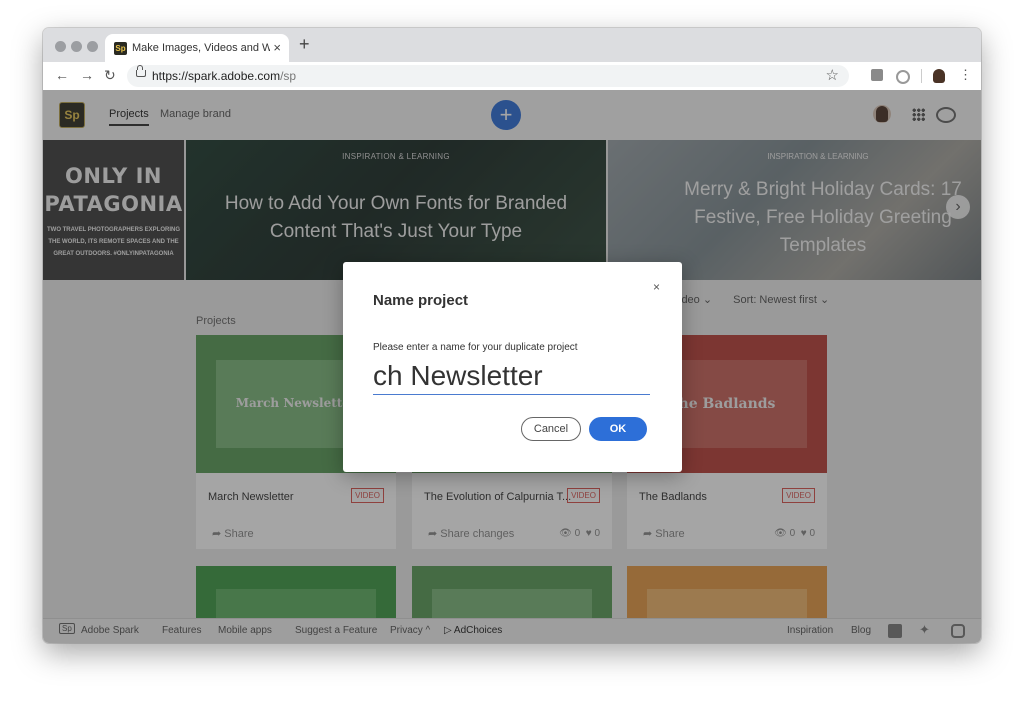 The height and width of the screenshot is (701, 1024). Describe the element at coordinates (224, 76) in the screenshot. I see `url-text: https://spark.adobe.com/sp` at that location.